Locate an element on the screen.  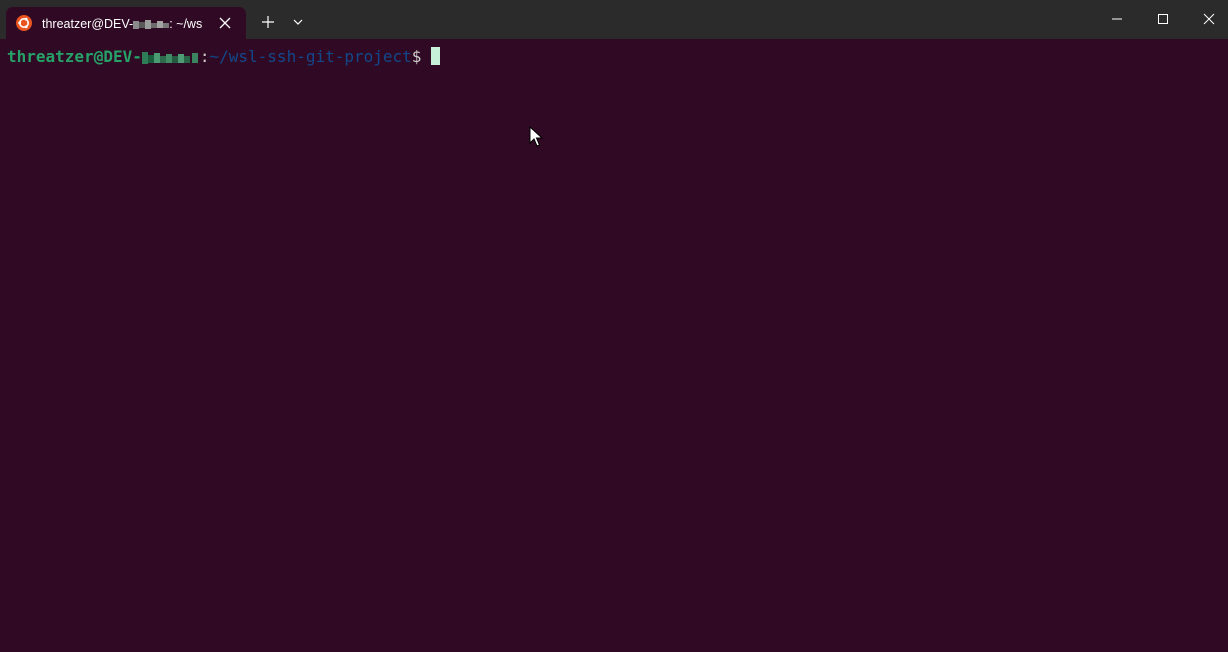
text-cursor is located at coordinates (436, 56).